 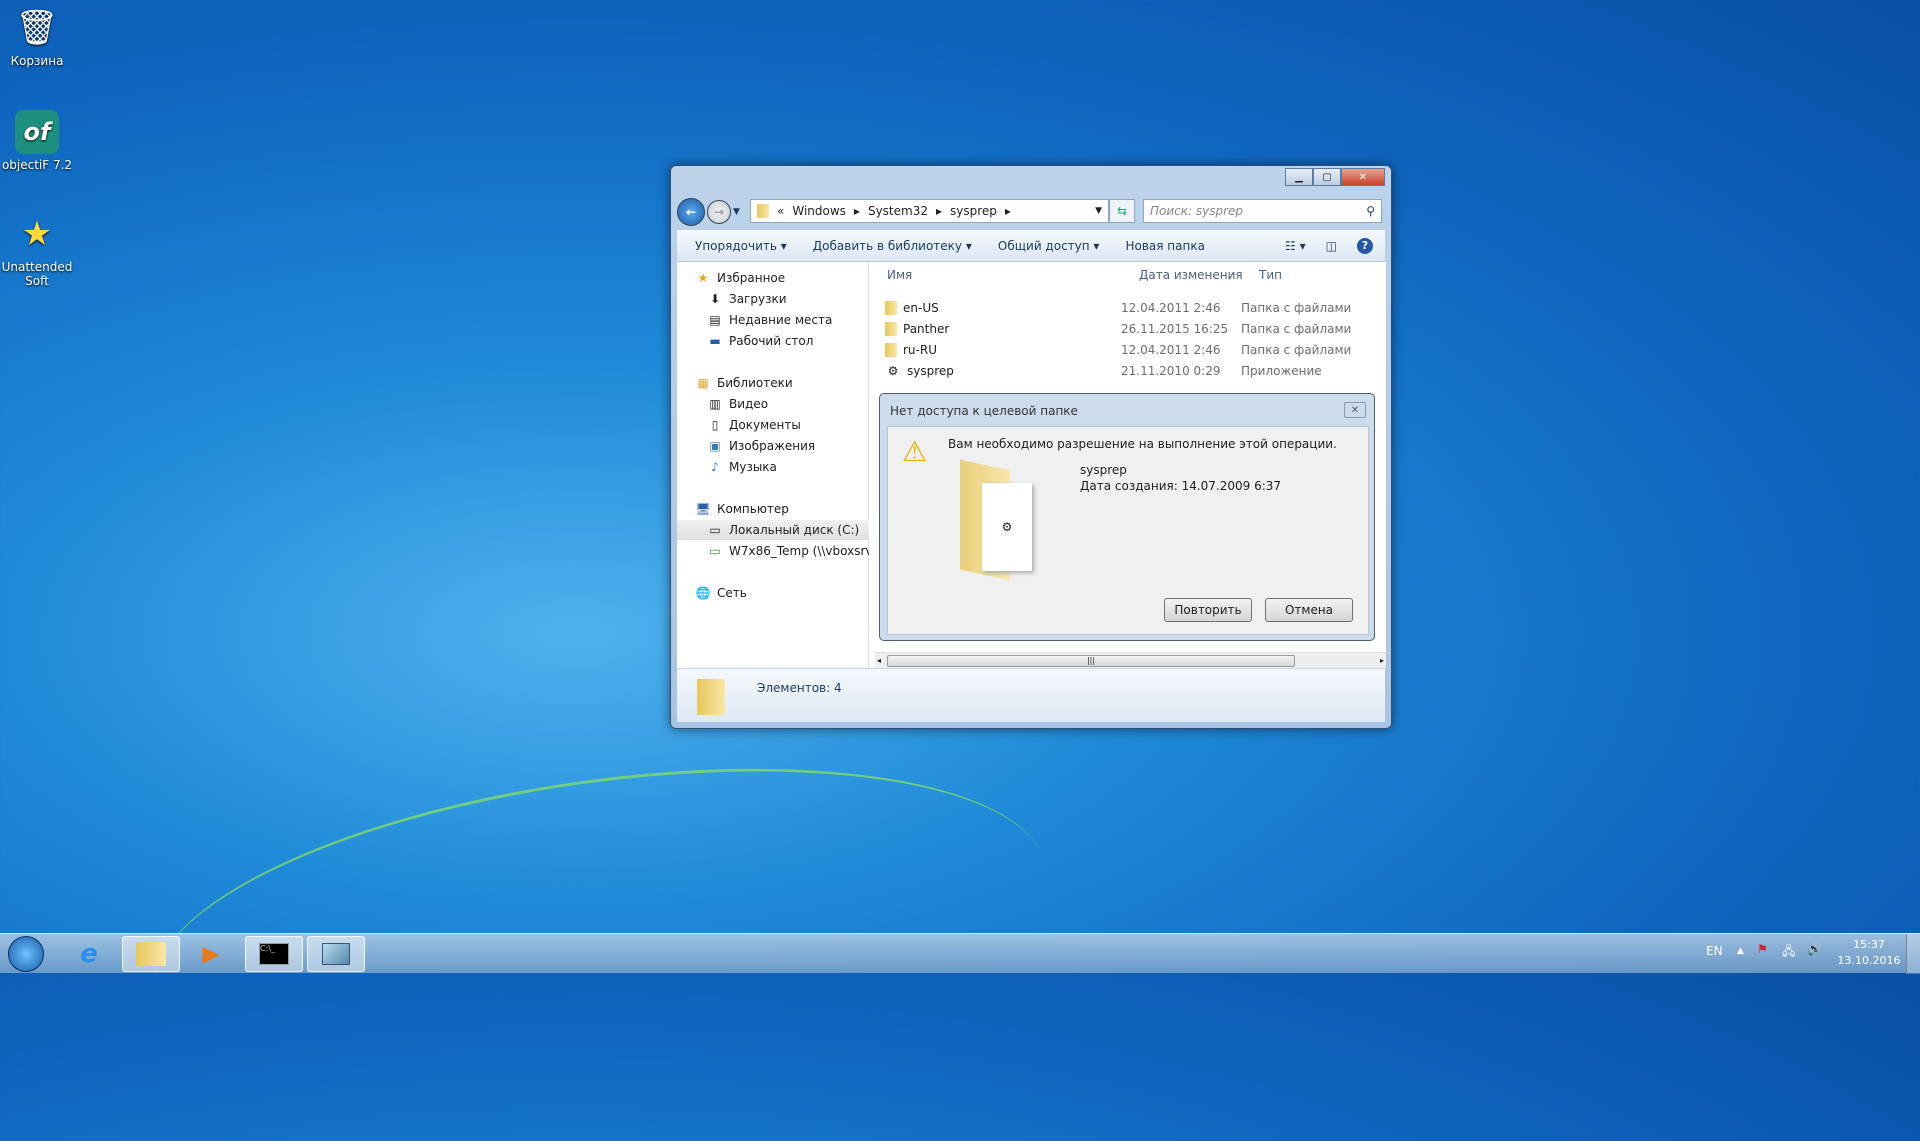 I want to click on computer-icon: 🖥, so click(x=703, y=509).